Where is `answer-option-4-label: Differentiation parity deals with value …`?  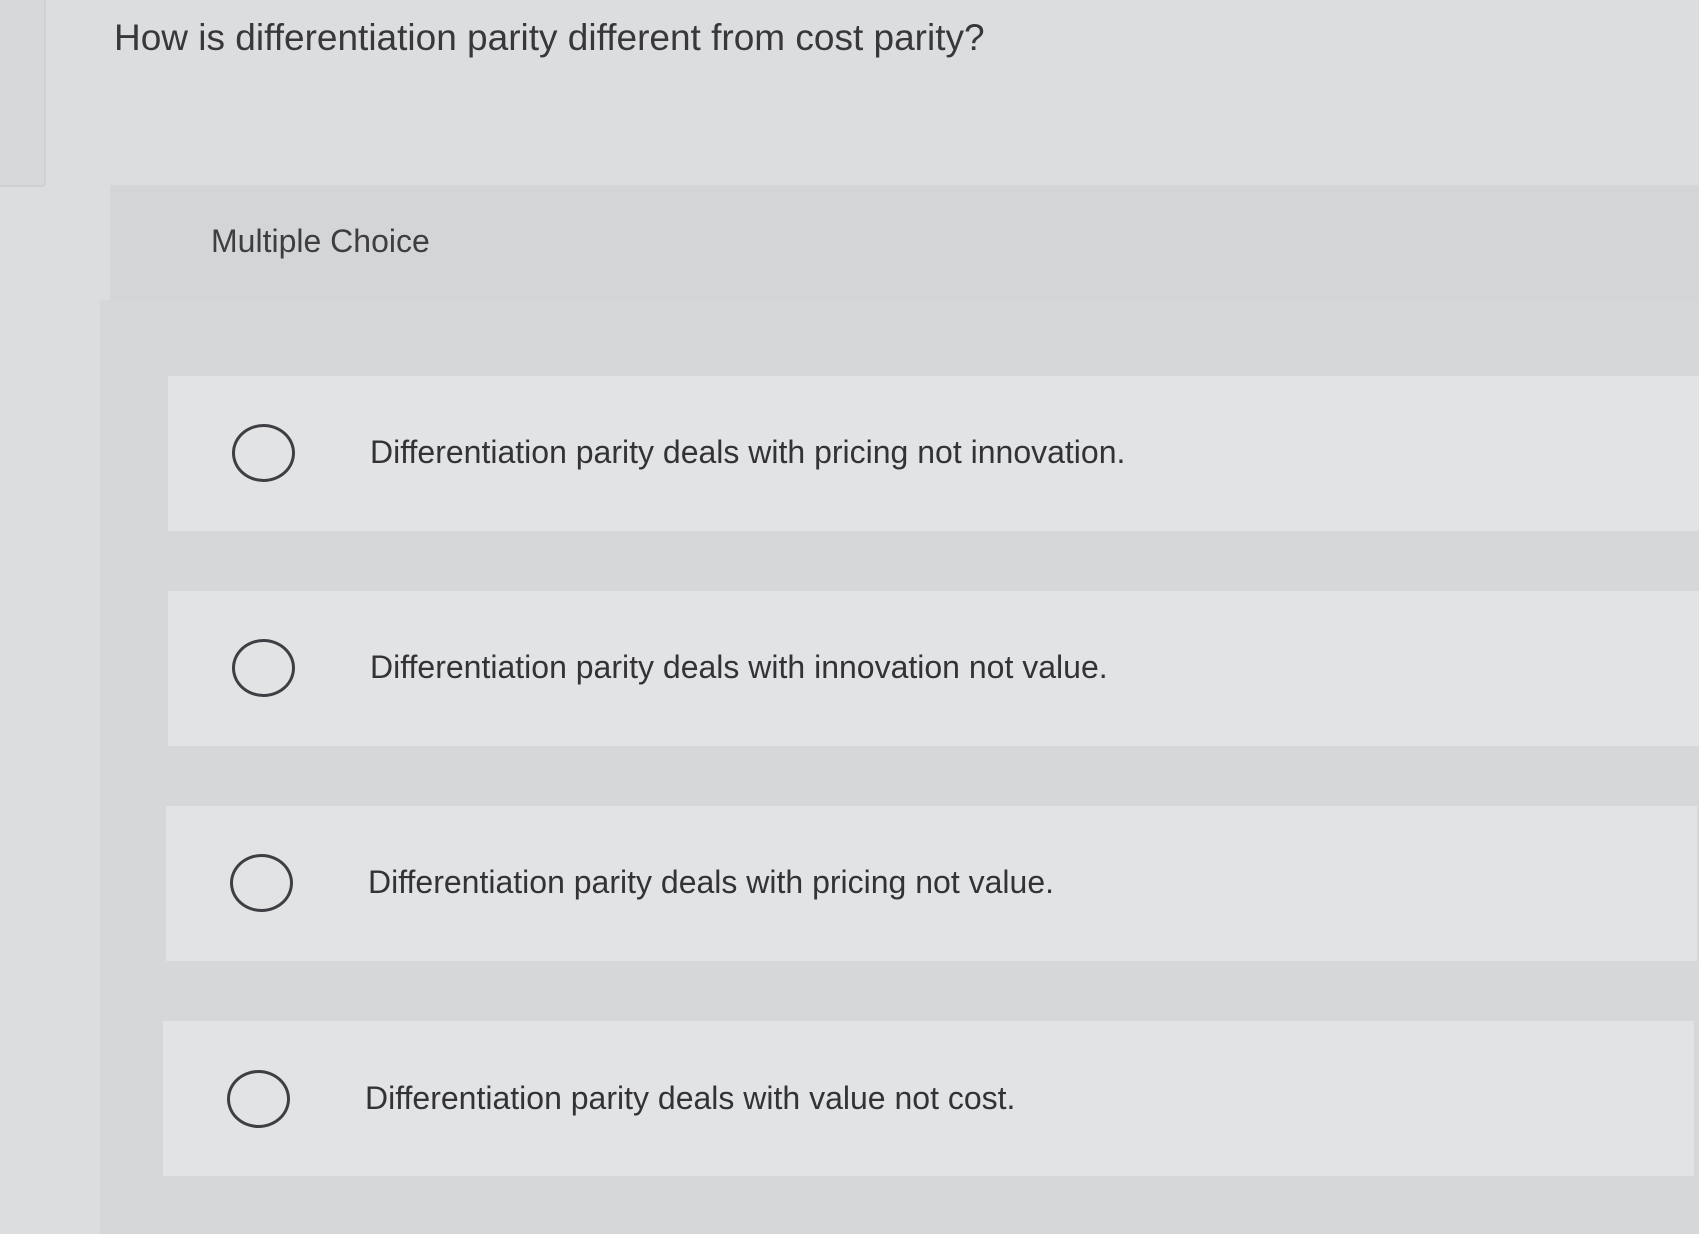
answer-option-4-label: Differentiation parity deals with value … is located at coordinates (690, 1098).